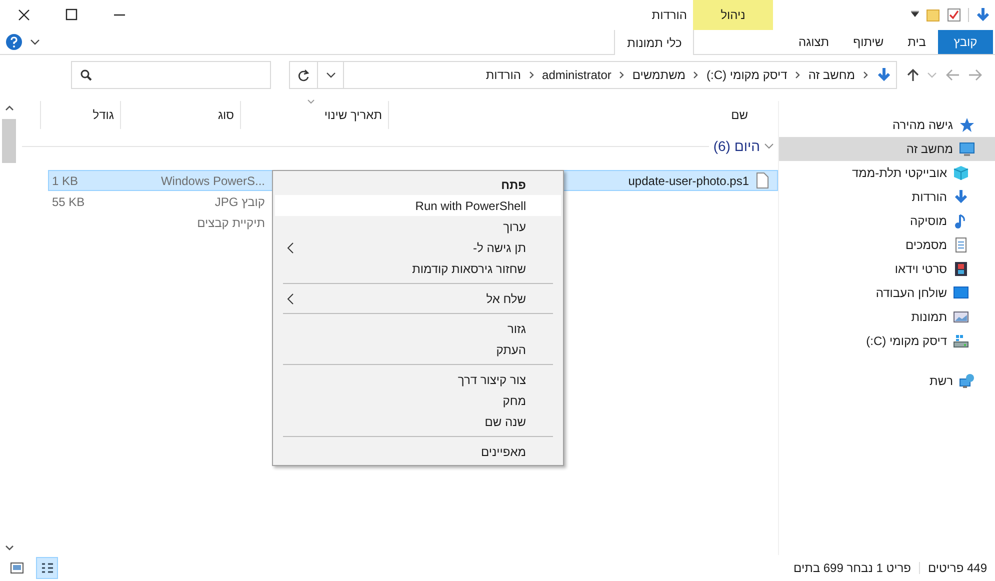  Describe the element at coordinates (929, 197) in the screenshot. I see `nav-label: הורדות` at that location.